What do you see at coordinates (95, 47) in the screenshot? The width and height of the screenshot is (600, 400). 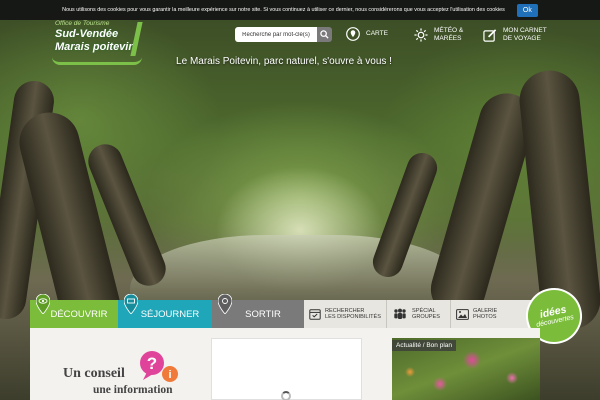 I see `logo-line-2: Marais poitevin` at bounding box center [95, 47].